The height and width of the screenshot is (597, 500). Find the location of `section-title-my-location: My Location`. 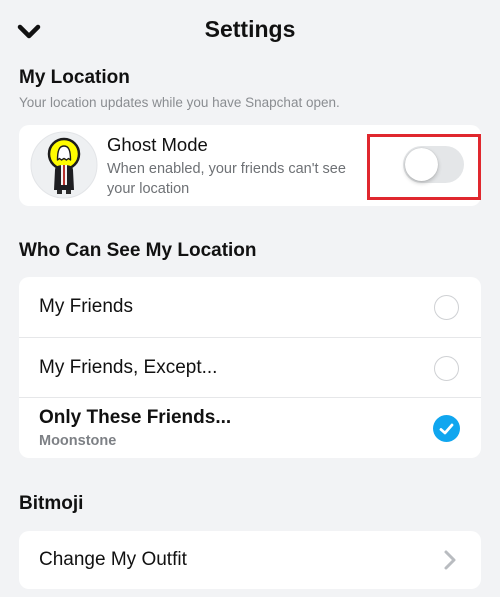

section-title-my-location: My Location is located at coordinates (74, 77).